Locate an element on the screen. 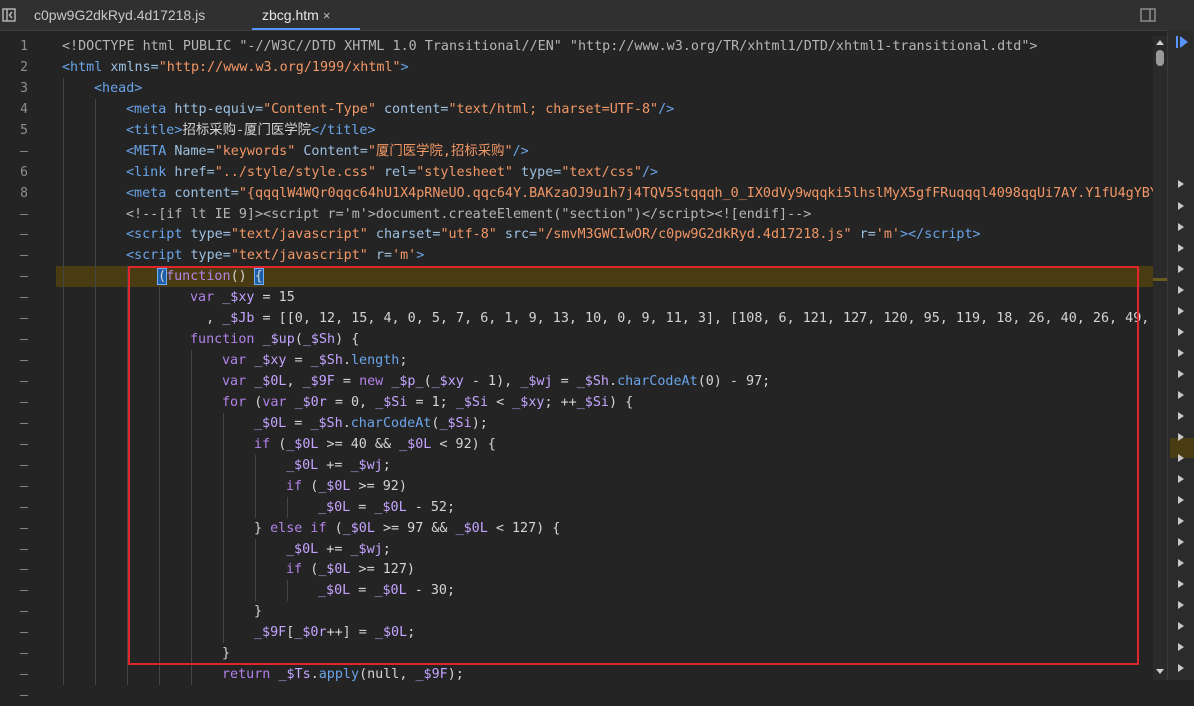  scroll-up-icon is located at coordinates (1160, 42).